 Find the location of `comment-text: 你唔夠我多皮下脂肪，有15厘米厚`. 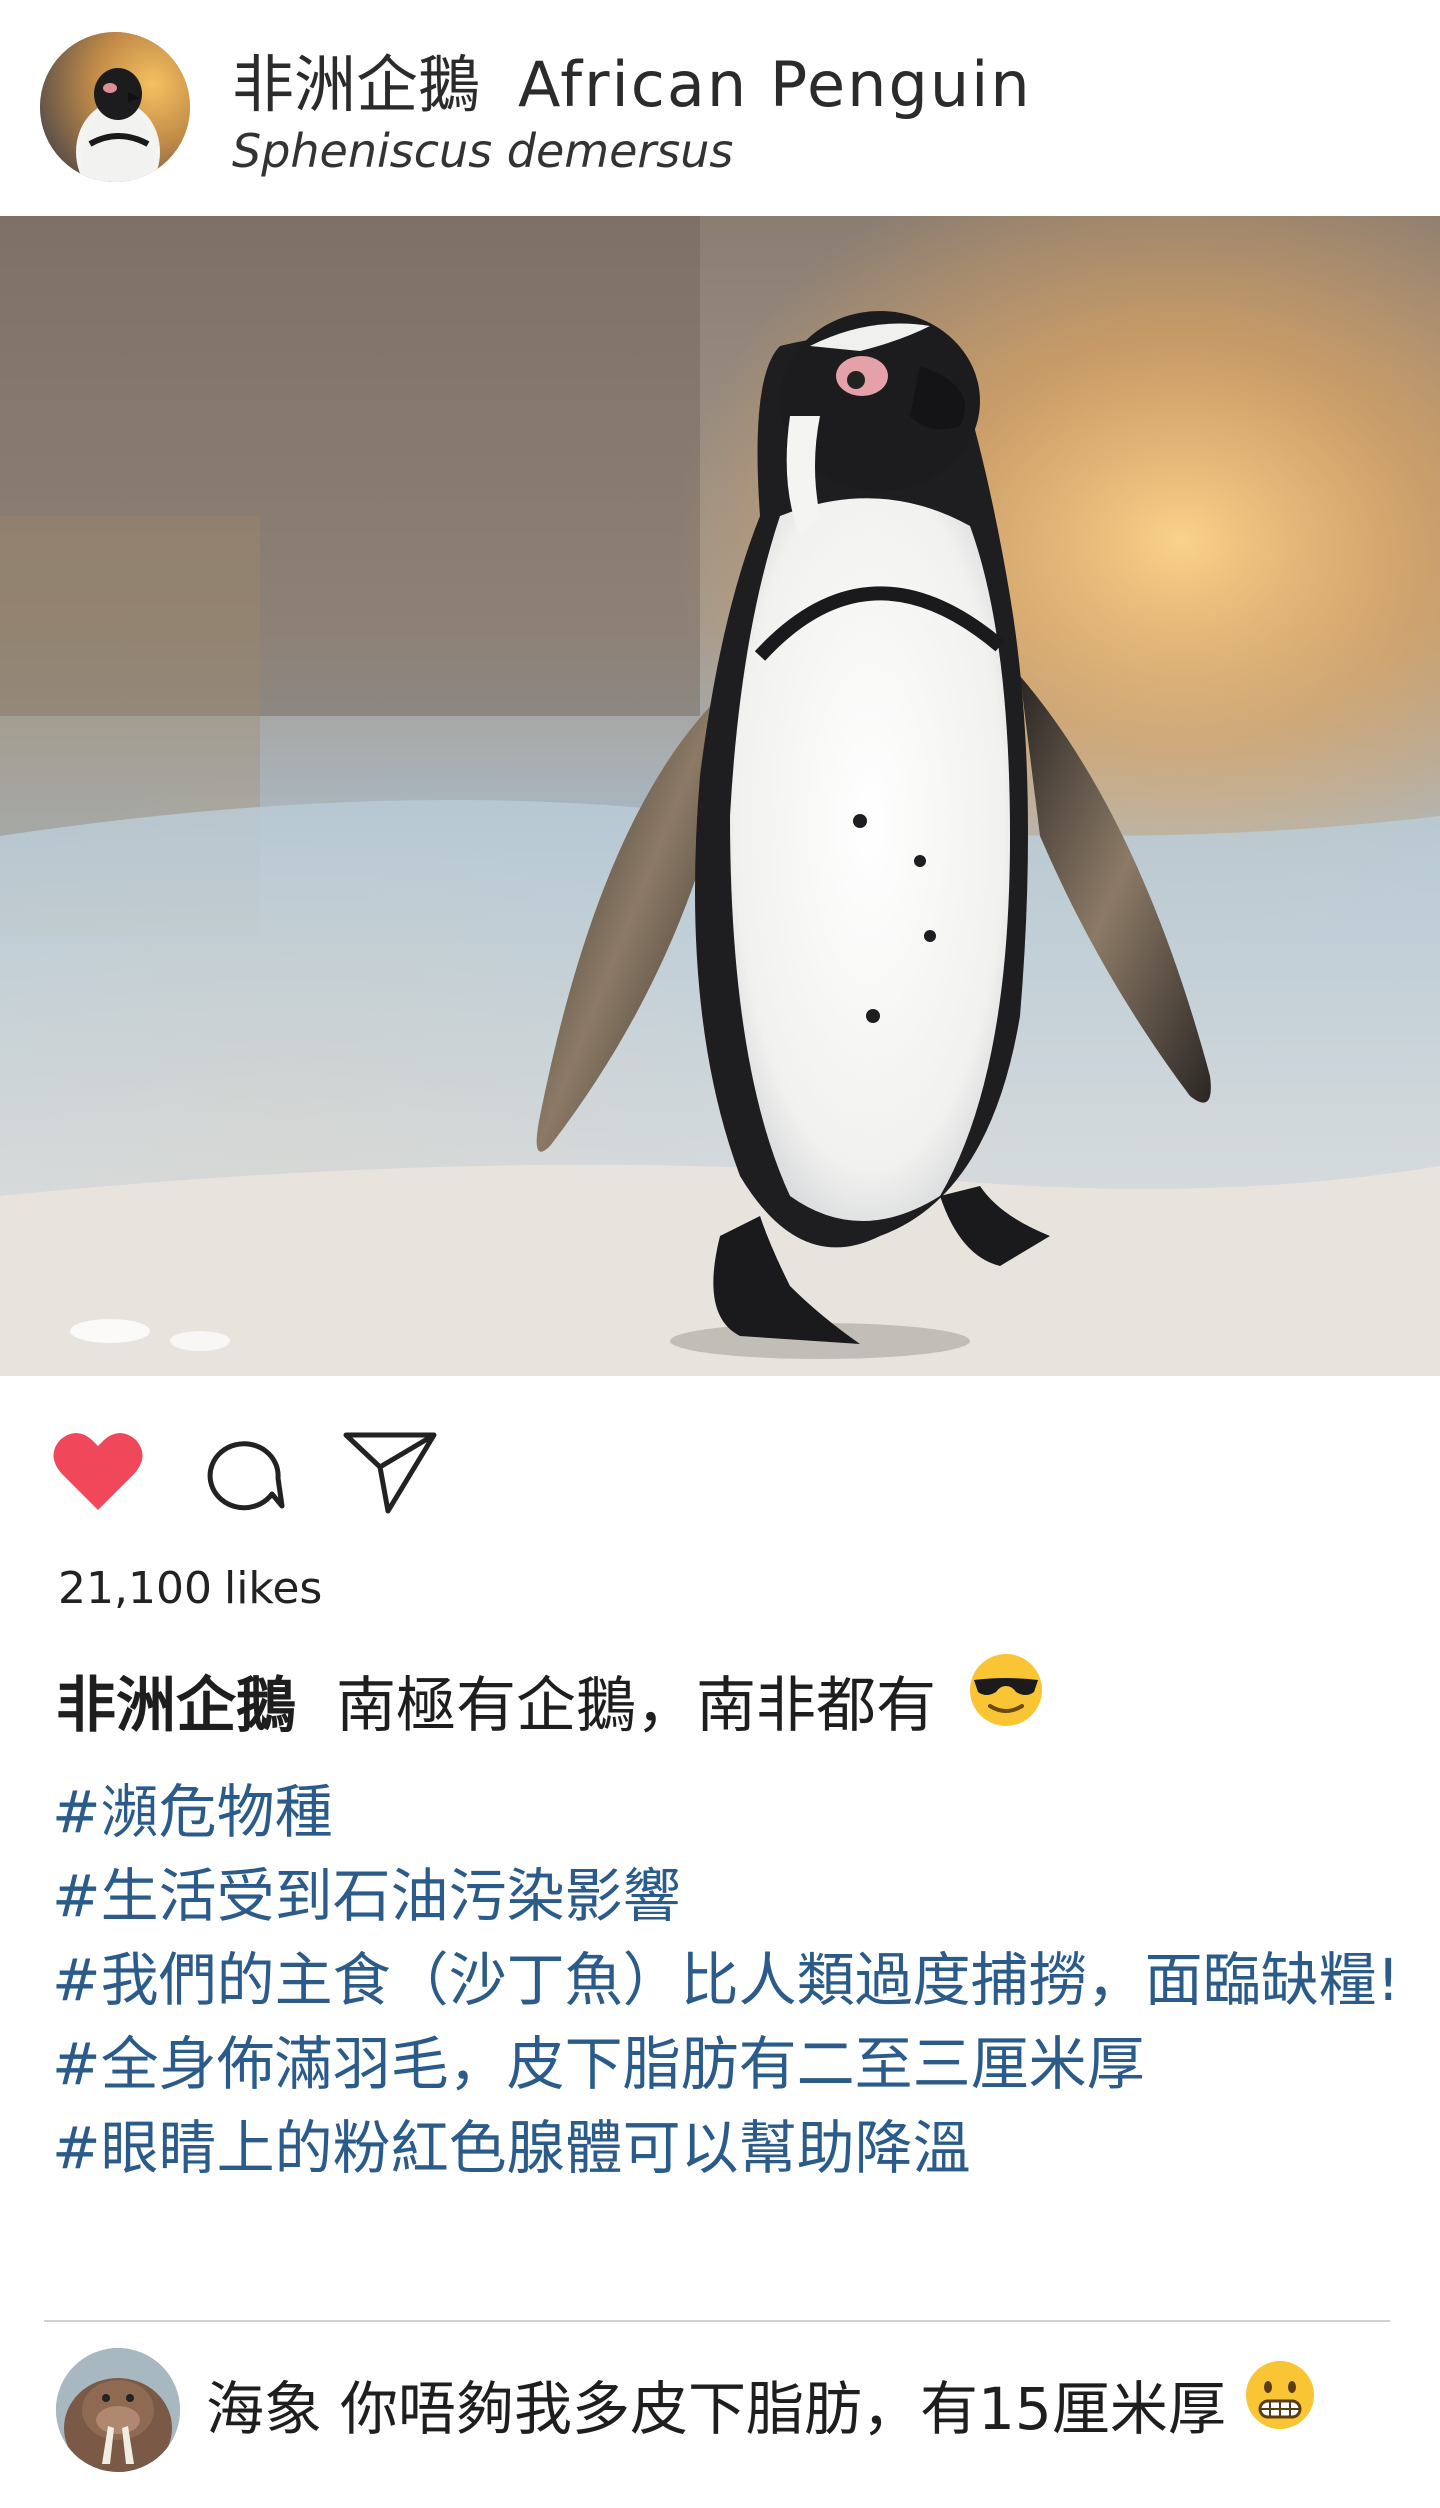

comment-text: 你唔夠我多皮下脂肪，有15厘米厚 is located at coordinates (783, 2409).